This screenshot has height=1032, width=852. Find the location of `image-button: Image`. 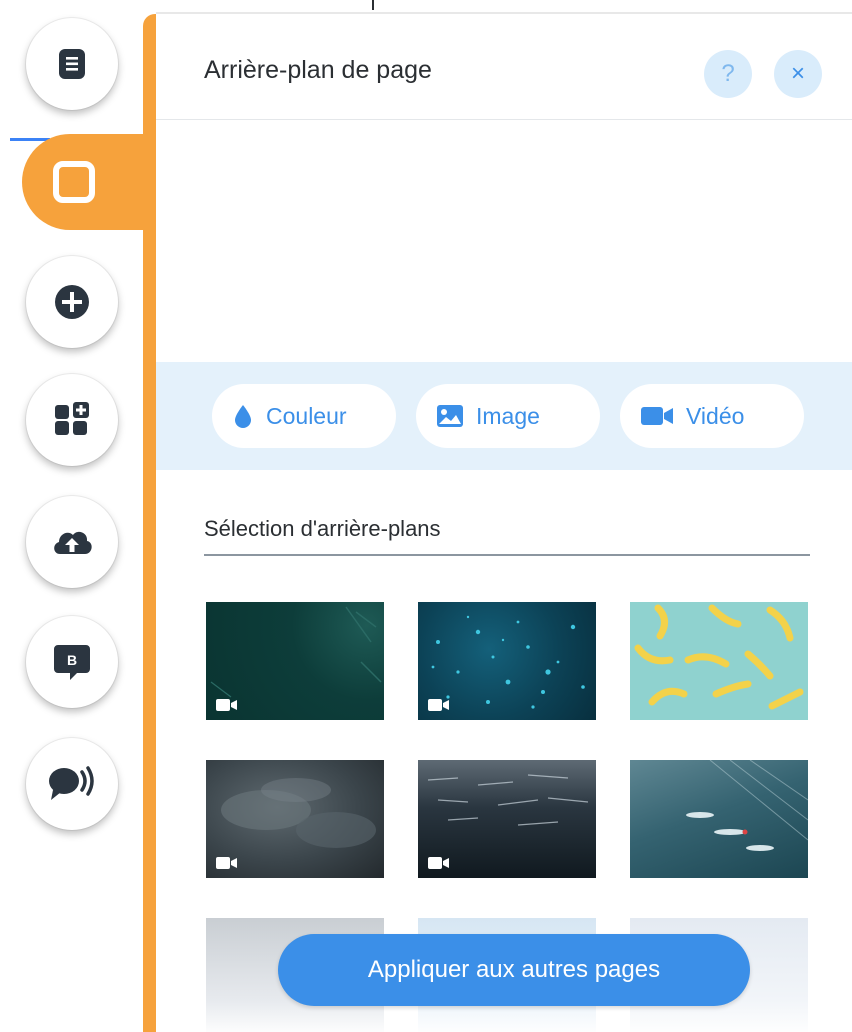

image-button: Image is located at coordinates (508, 416).